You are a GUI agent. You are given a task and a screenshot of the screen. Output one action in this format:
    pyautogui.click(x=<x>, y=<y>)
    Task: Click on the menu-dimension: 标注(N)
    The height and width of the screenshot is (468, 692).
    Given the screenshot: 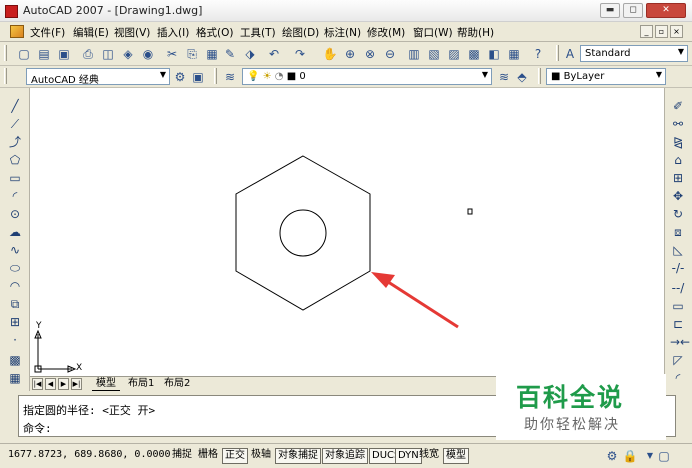 What is the action you would take?
    pyautogui.click(x=342, y=32)
    